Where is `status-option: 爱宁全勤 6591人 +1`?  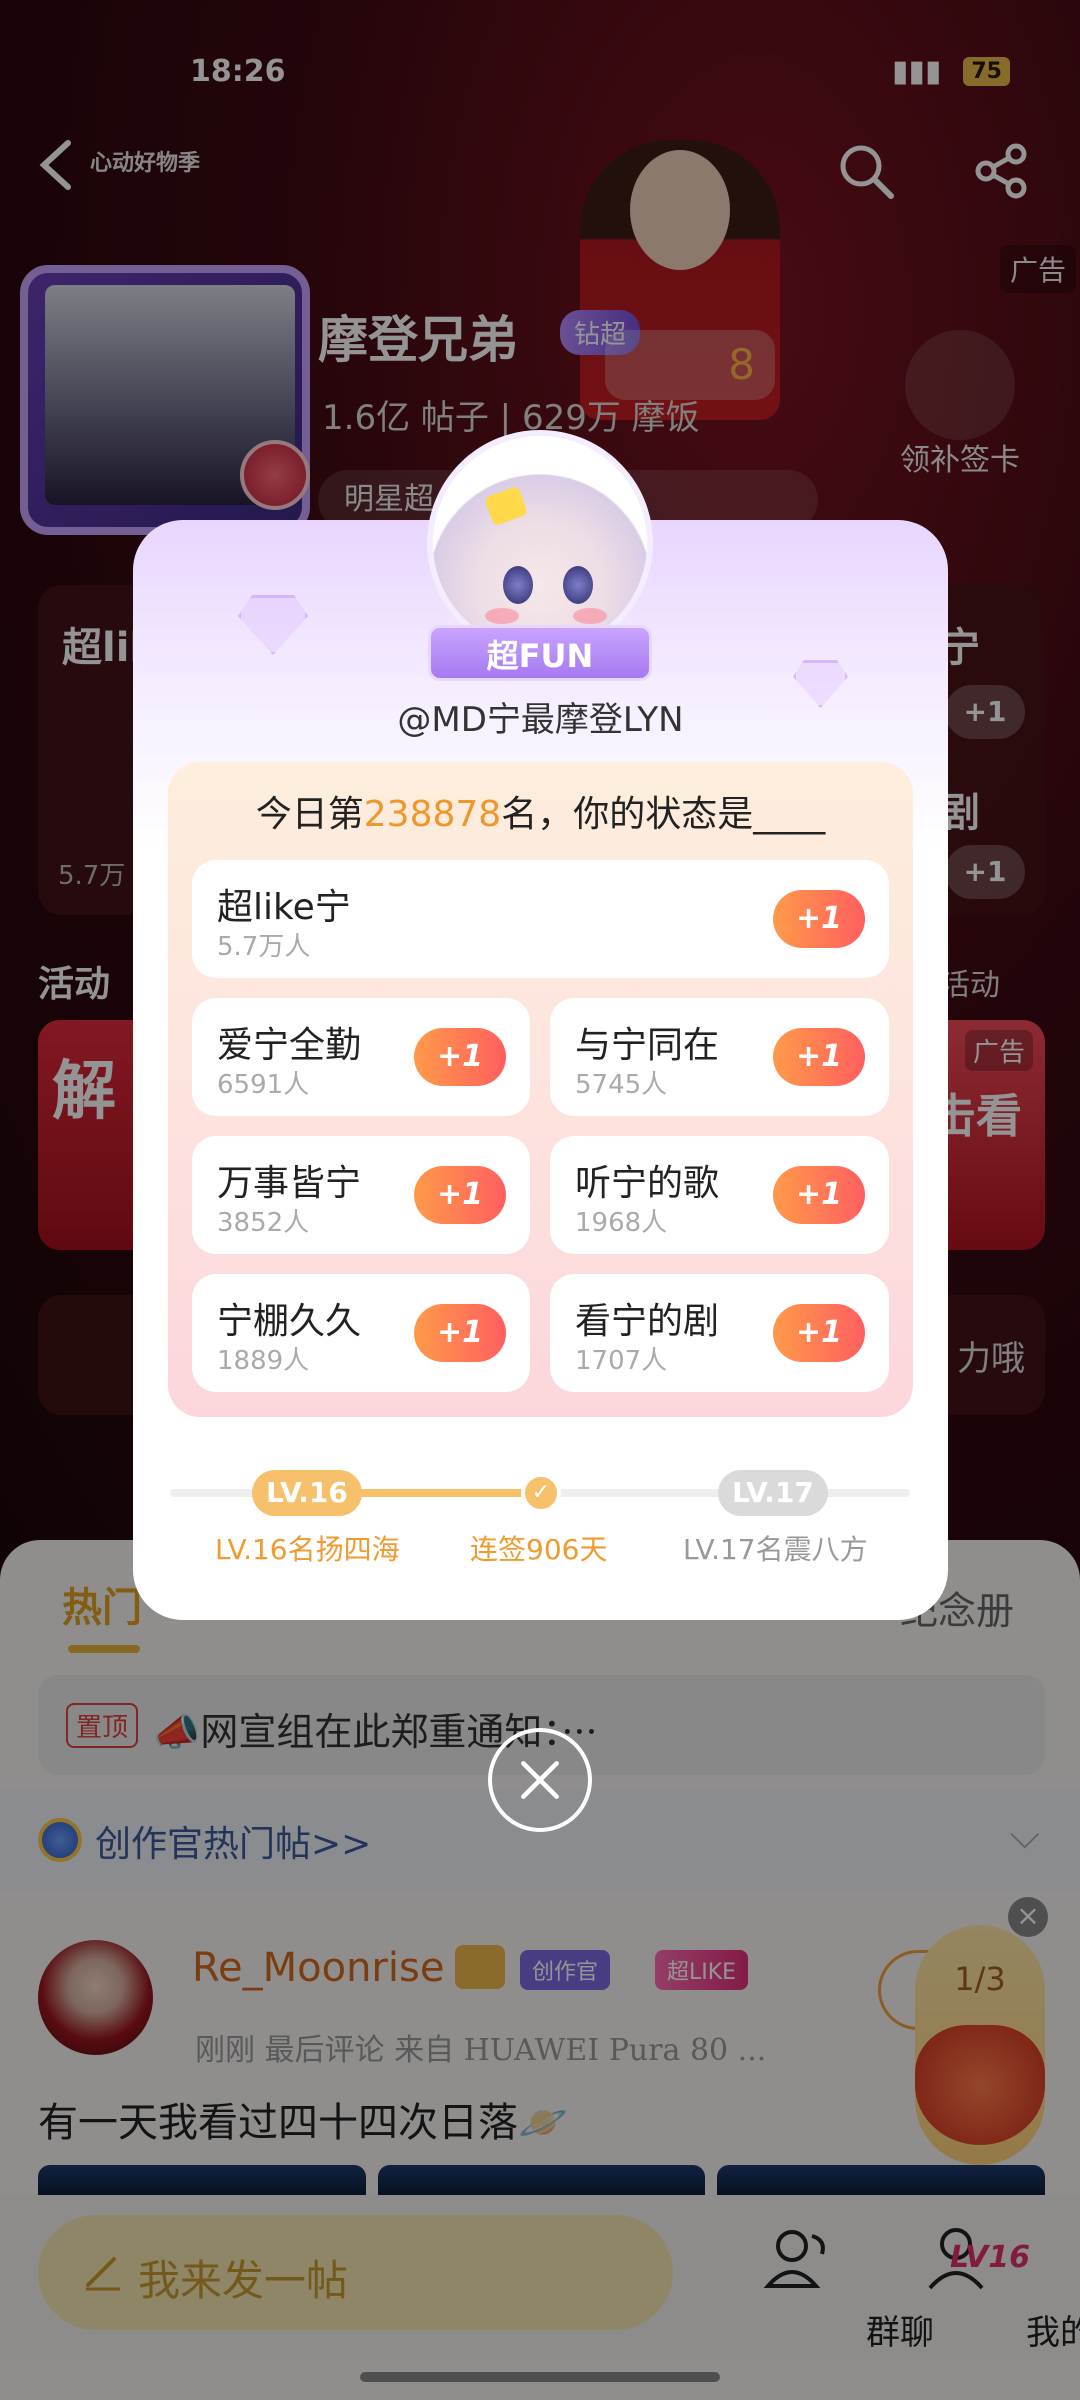 status-option: 爱宁全勤 6591人 +1 is located at coordinates (361, 1057).